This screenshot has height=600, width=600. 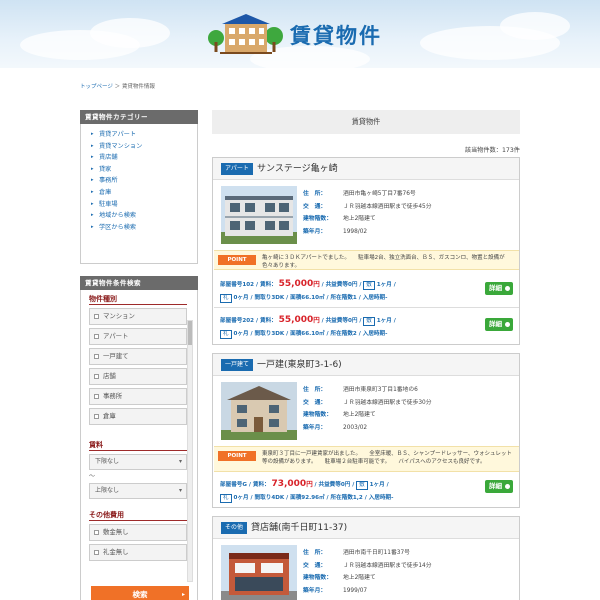 I want to click on rent-max-select: 上限なし, so click(x=138, y=491).